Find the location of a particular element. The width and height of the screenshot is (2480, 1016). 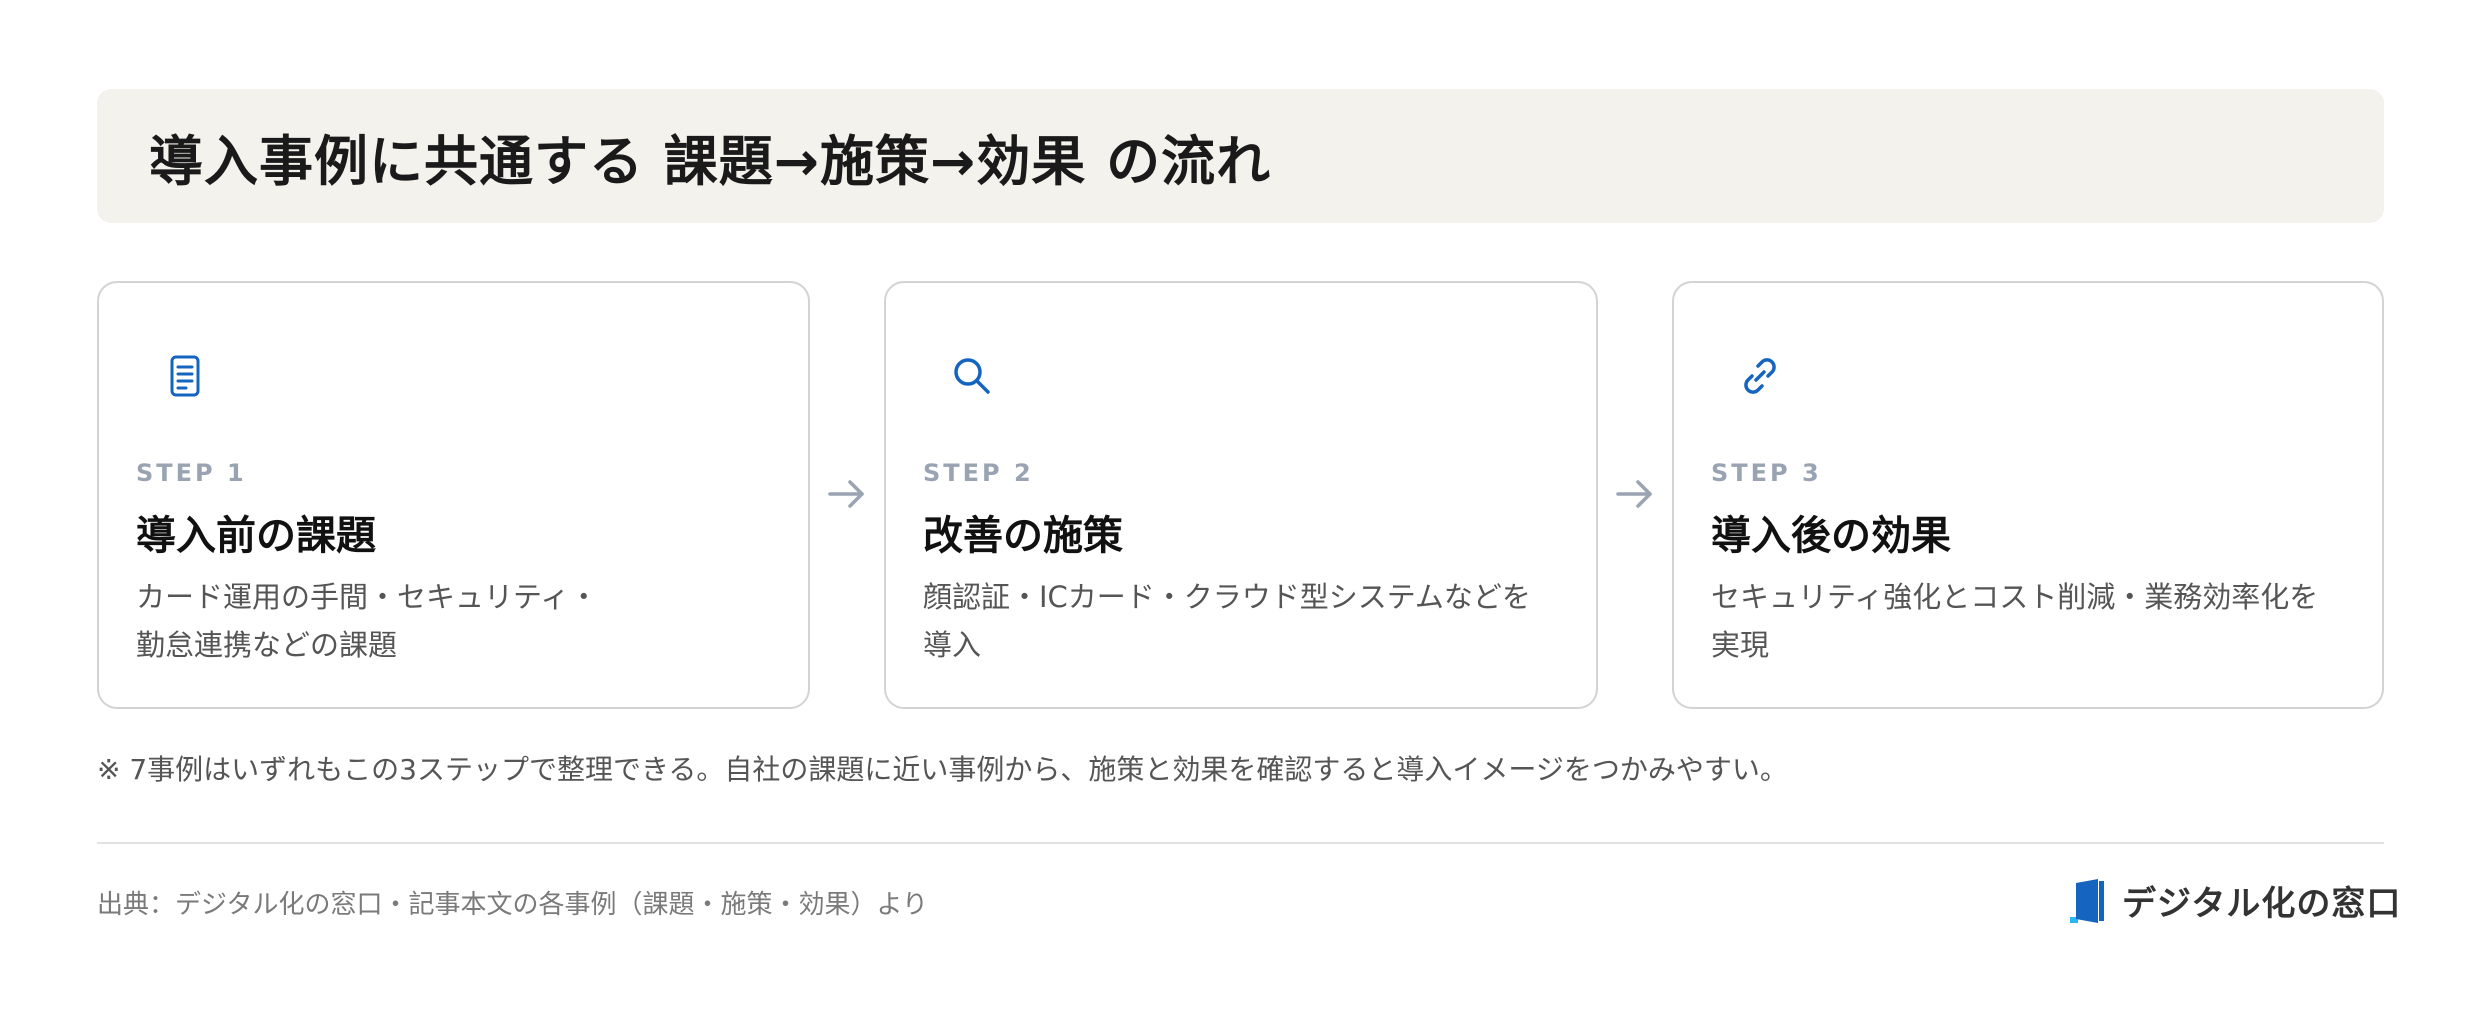

step-description-line: 顔認証・ICカード・クラウド型システムなどを is located at coordinates (1227, 597).